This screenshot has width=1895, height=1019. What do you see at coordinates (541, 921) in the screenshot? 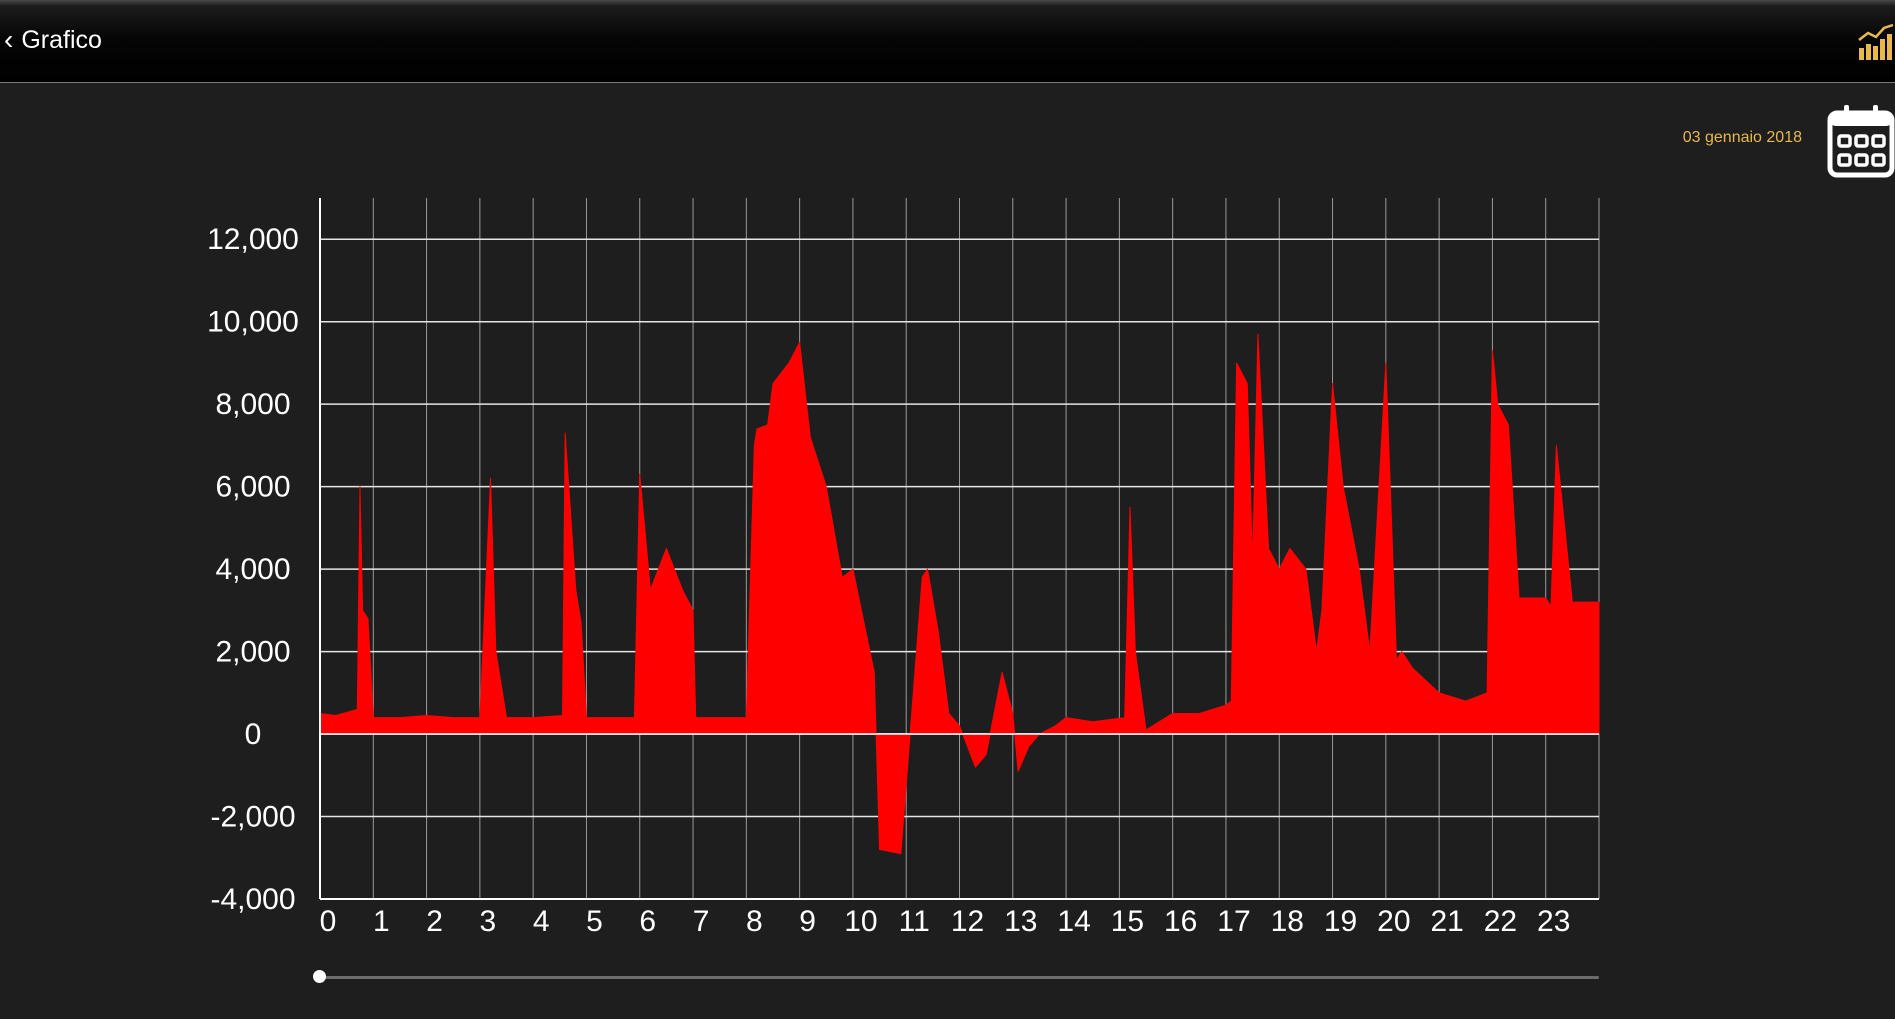
I see `x-tick-label: 4` at bounding box center [541, 921].